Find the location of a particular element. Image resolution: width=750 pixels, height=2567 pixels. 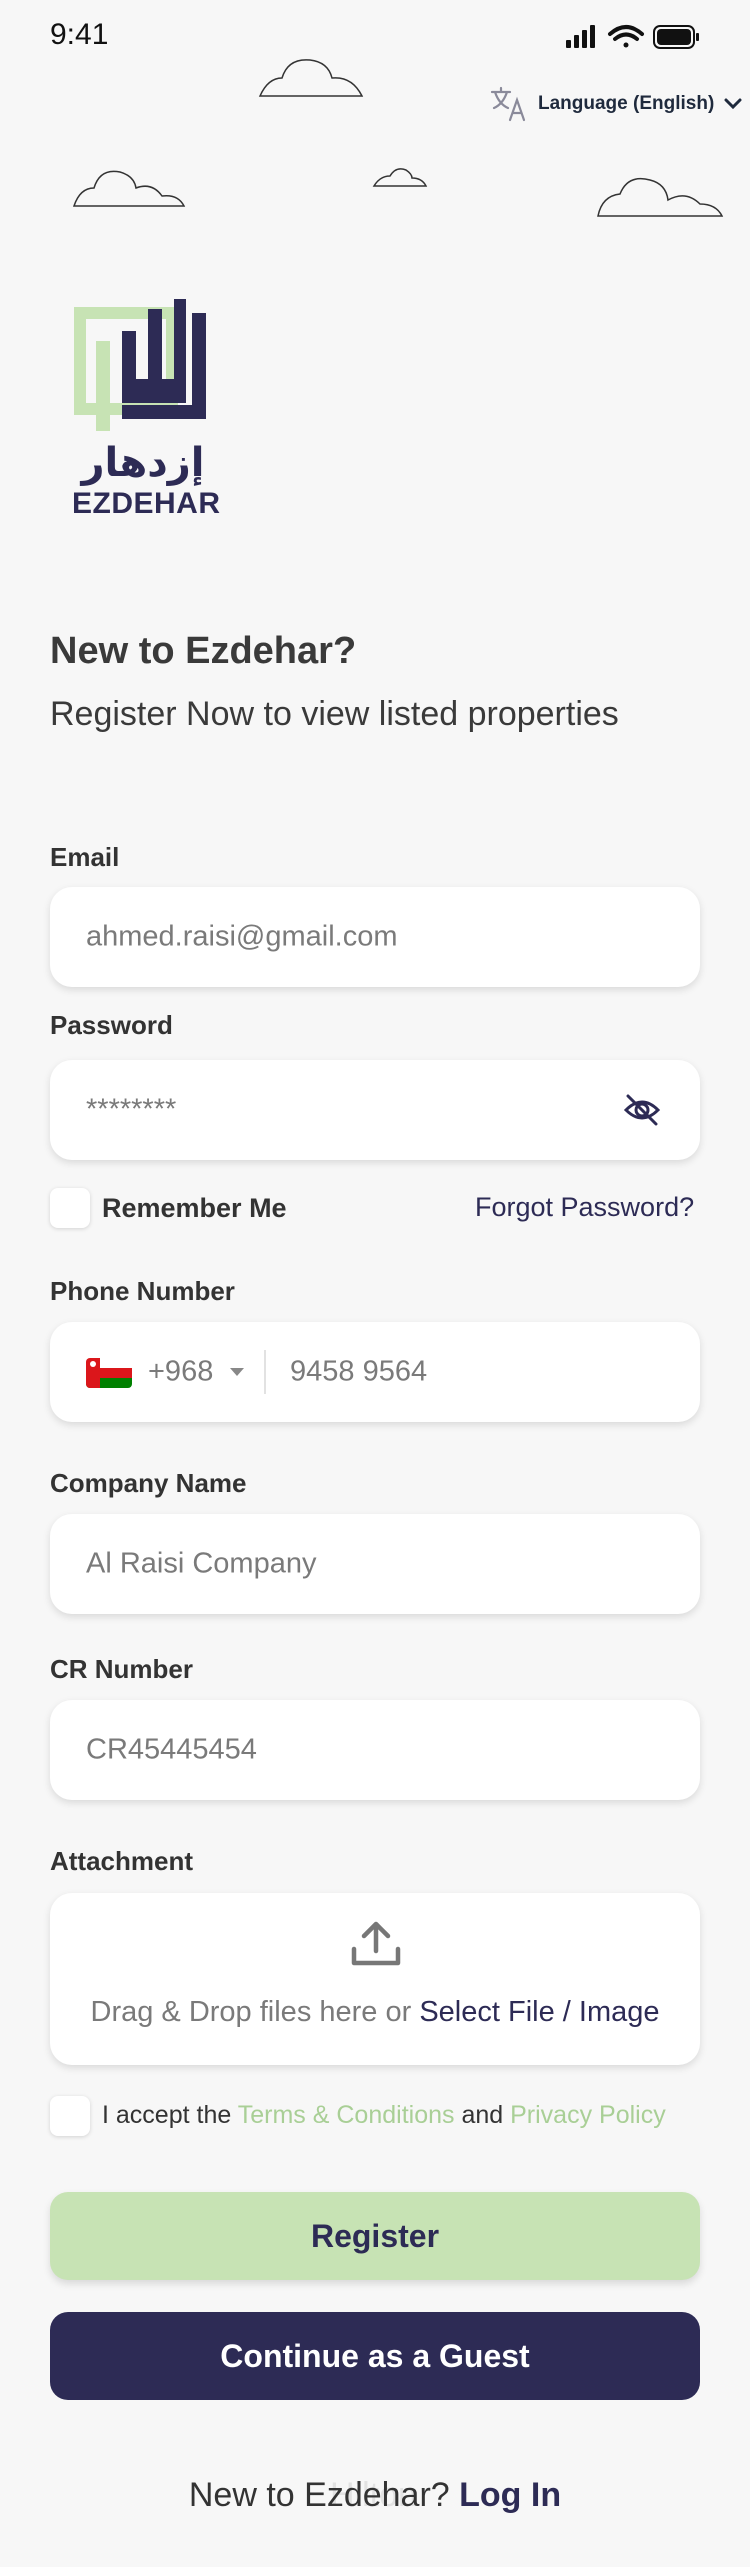

eye-off-icon is located at coordinates (642, 1110).